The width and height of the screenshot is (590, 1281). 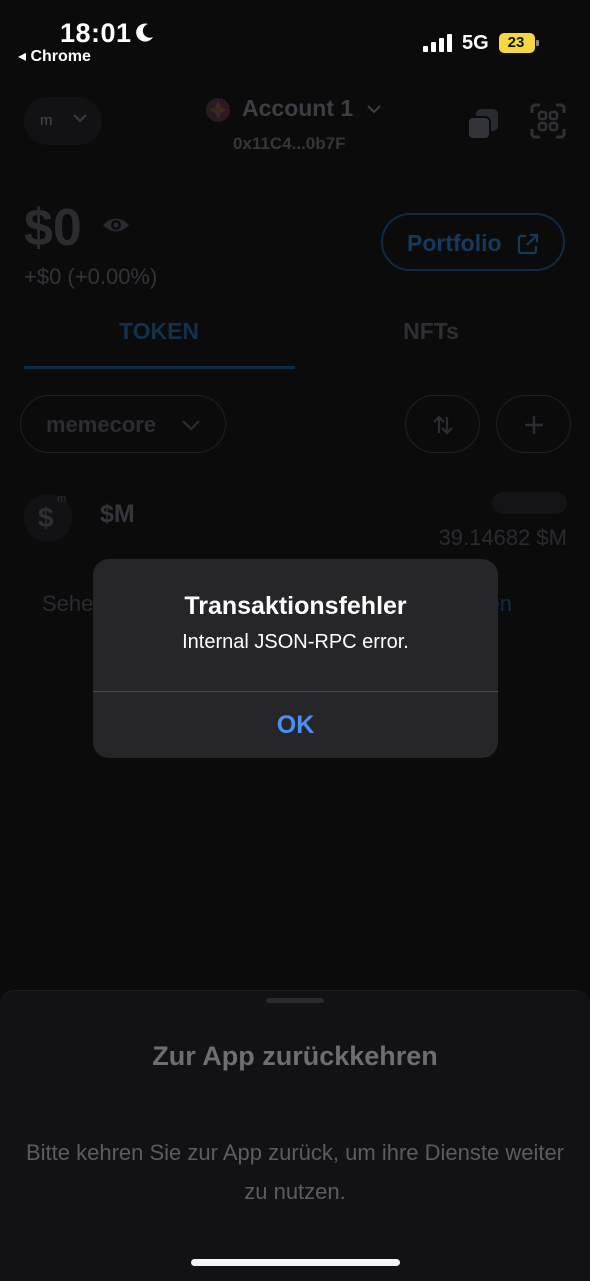 I want to click on plus-icon, so click(x=534, y=425).